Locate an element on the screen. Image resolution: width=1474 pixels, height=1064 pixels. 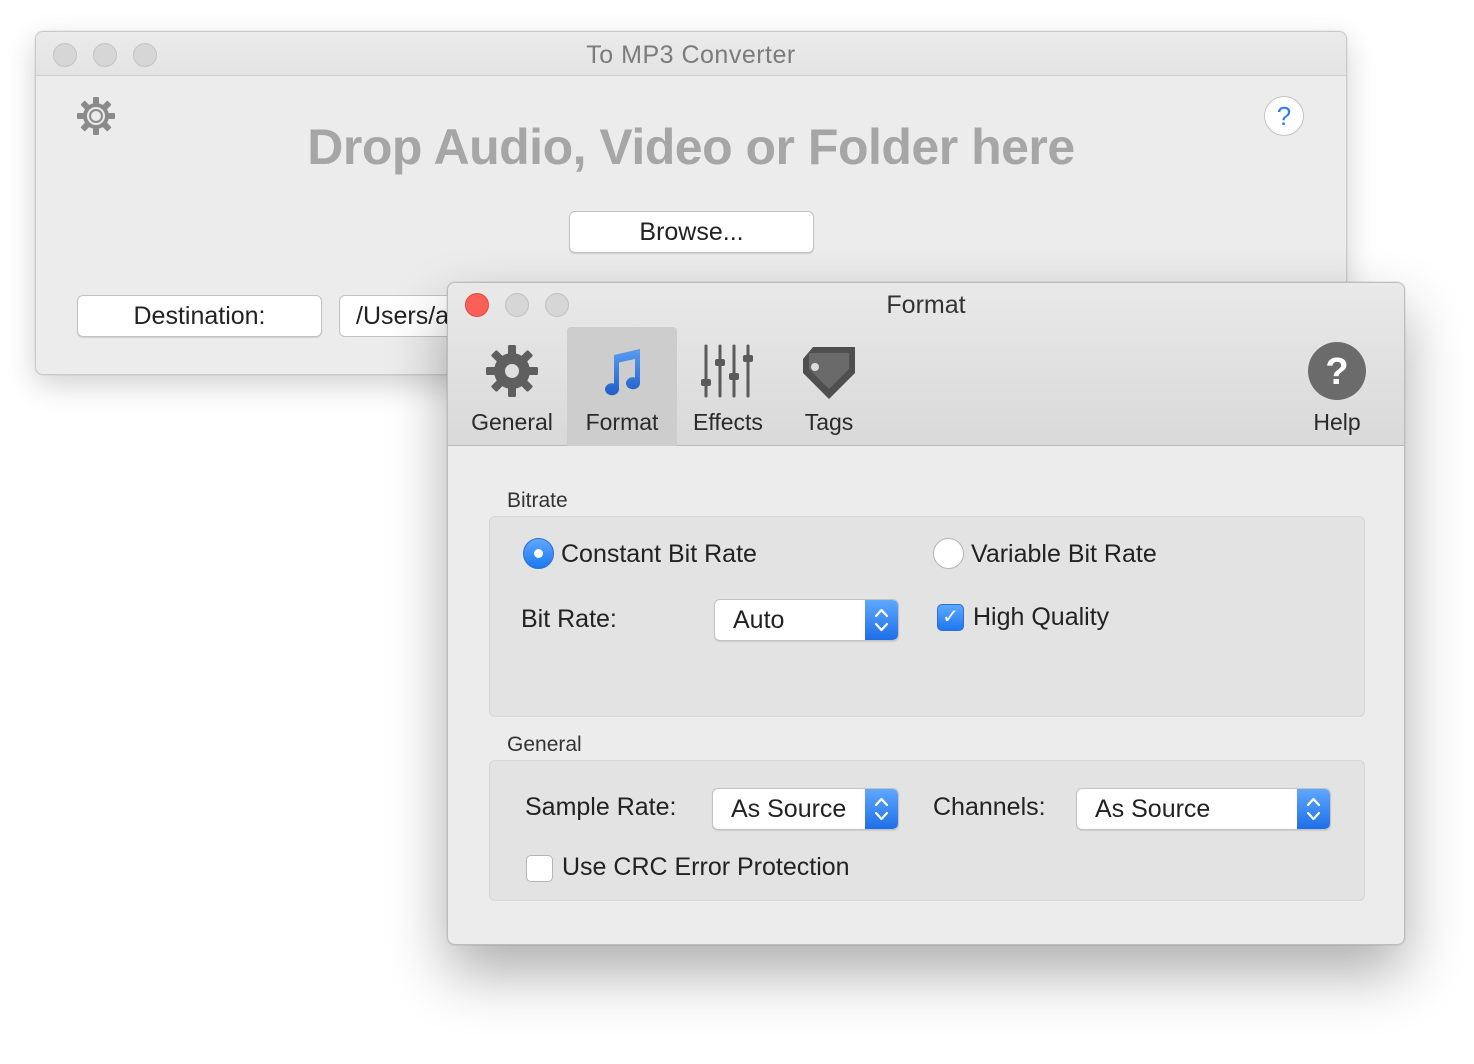
bitrate-section-label: Bitrate is located at coordinates (537, 500).